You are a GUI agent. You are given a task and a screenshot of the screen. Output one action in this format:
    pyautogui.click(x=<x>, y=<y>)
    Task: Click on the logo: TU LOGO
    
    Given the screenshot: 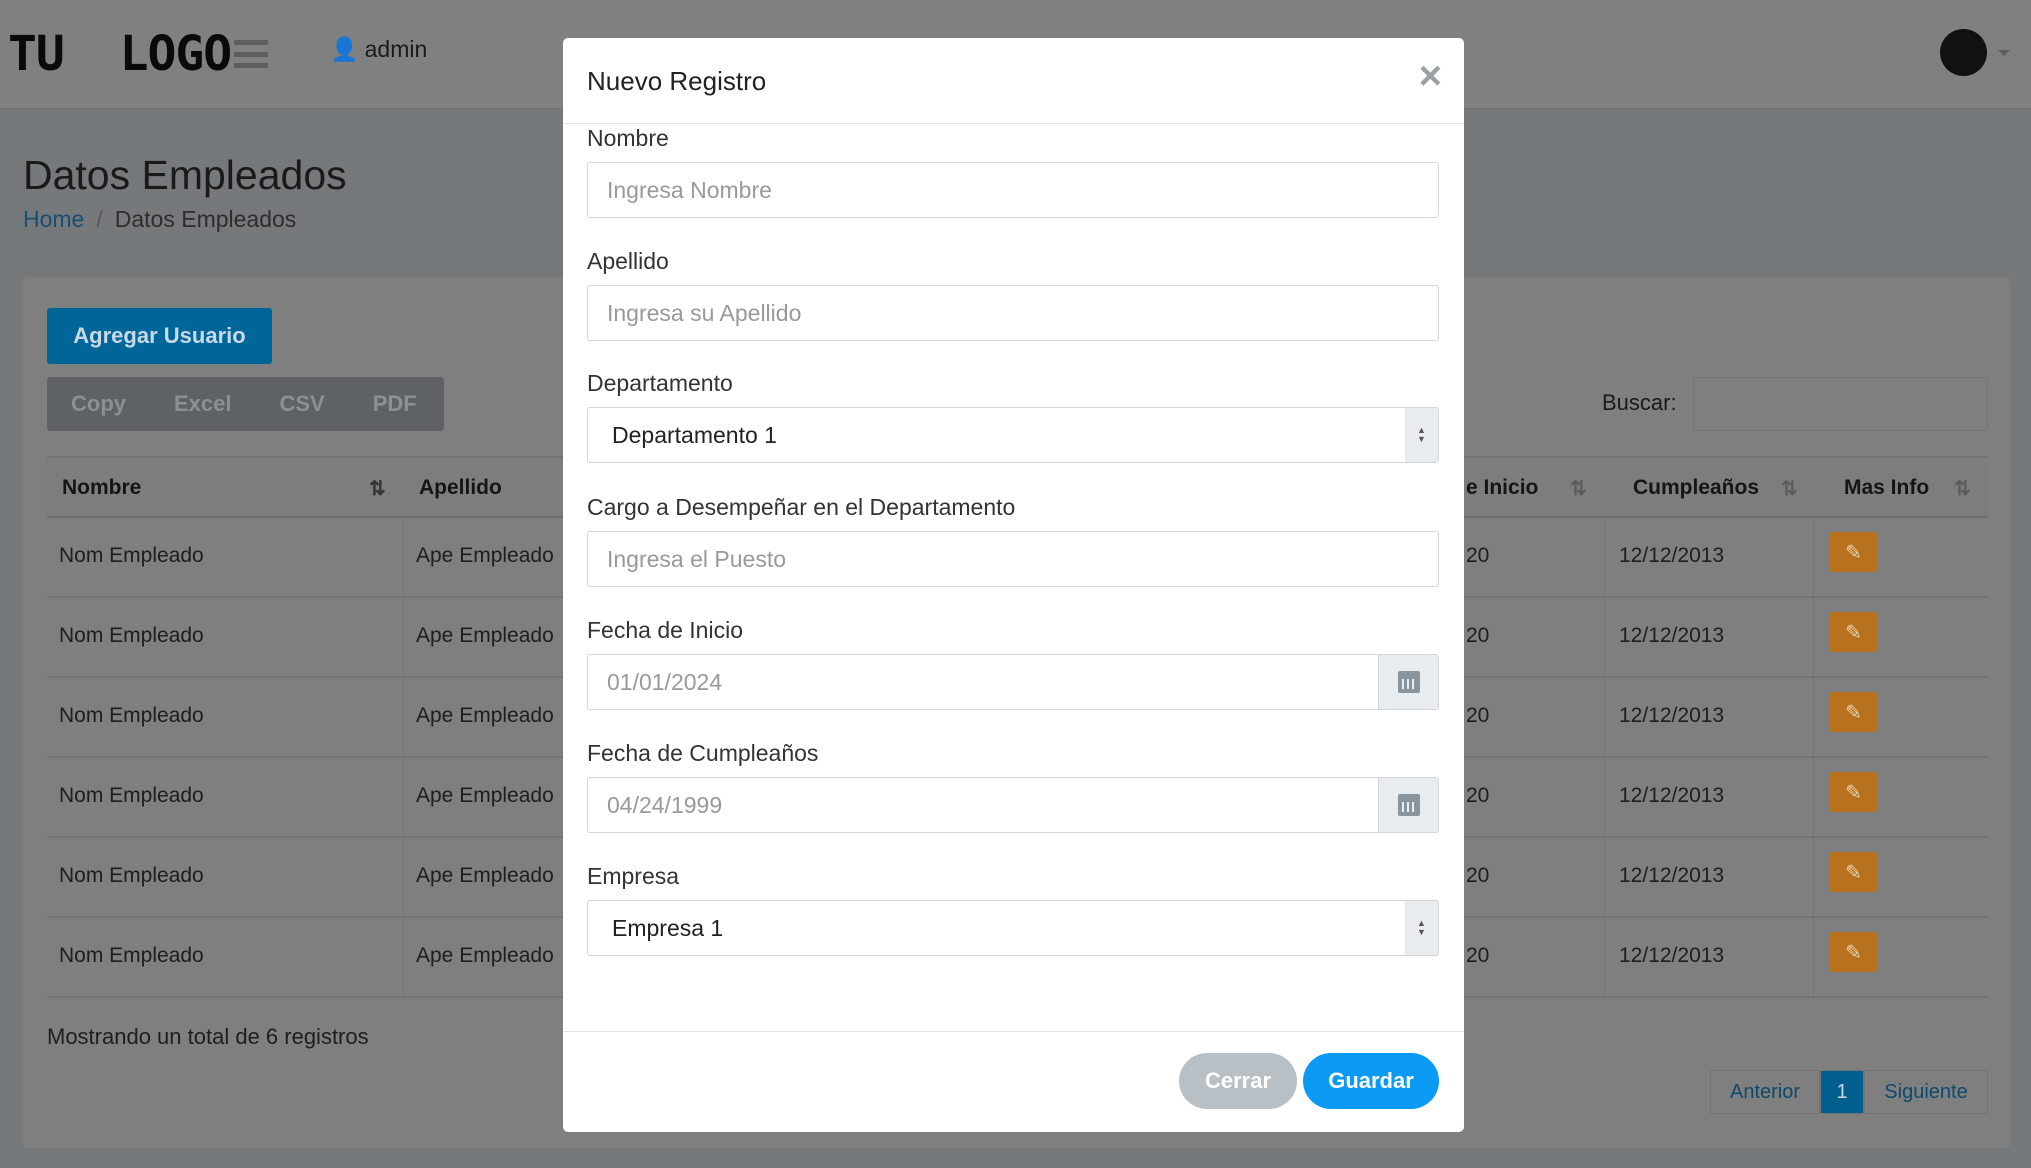 What is the action you would take?
    pyautogui.click(x=120, y=54)
    